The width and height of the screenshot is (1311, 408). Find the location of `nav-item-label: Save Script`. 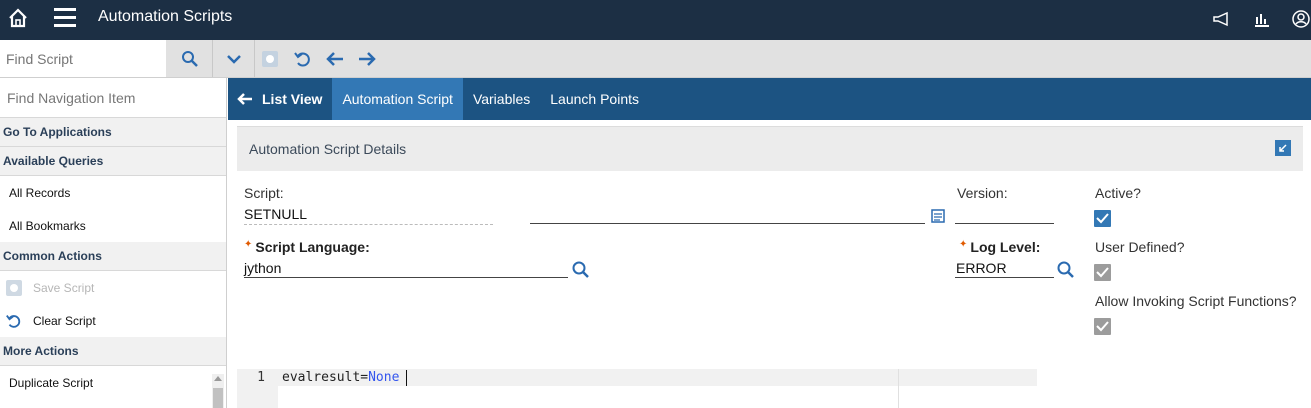

nav-item-label: Save Script is located at coordinates (64, 287).